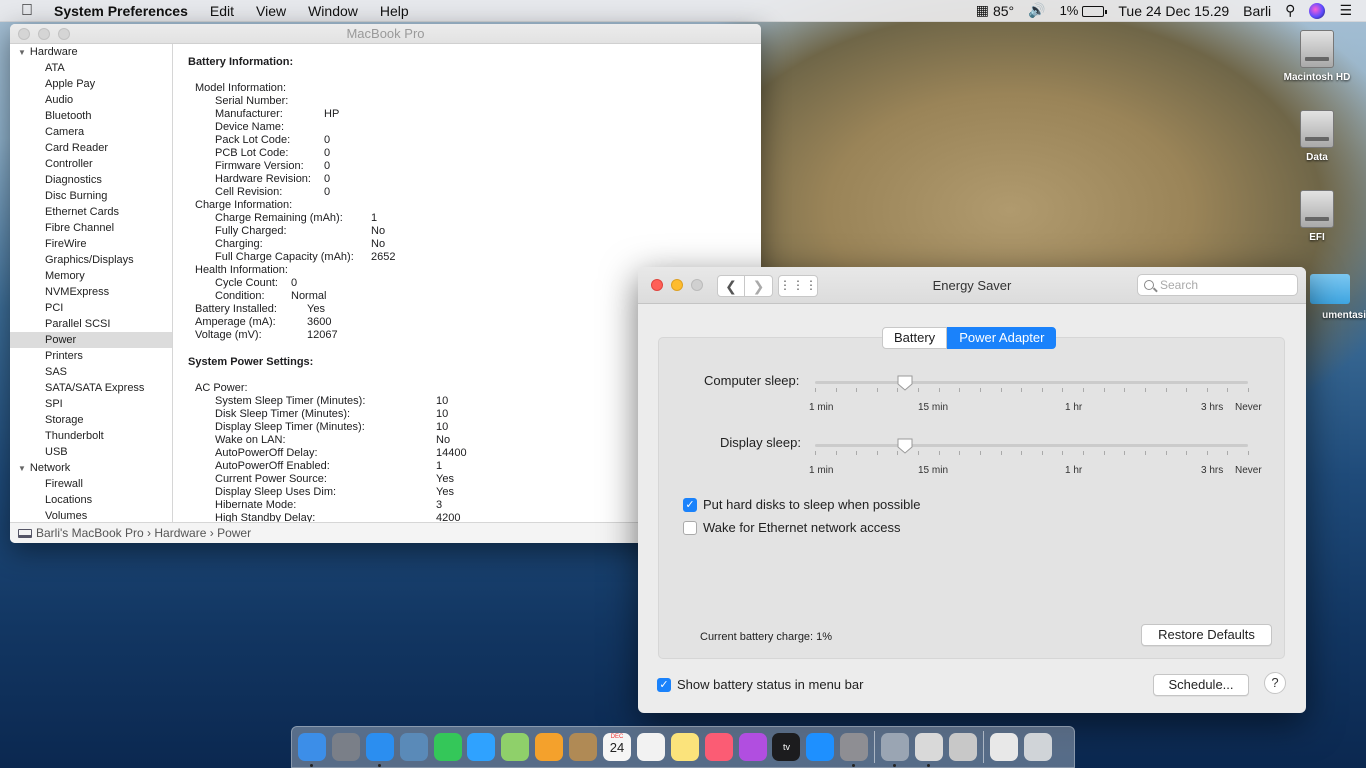 The height and width of the screenshot is (768, 1366). I want to click on computer-sleep-slider-track, so click(1031, 382).